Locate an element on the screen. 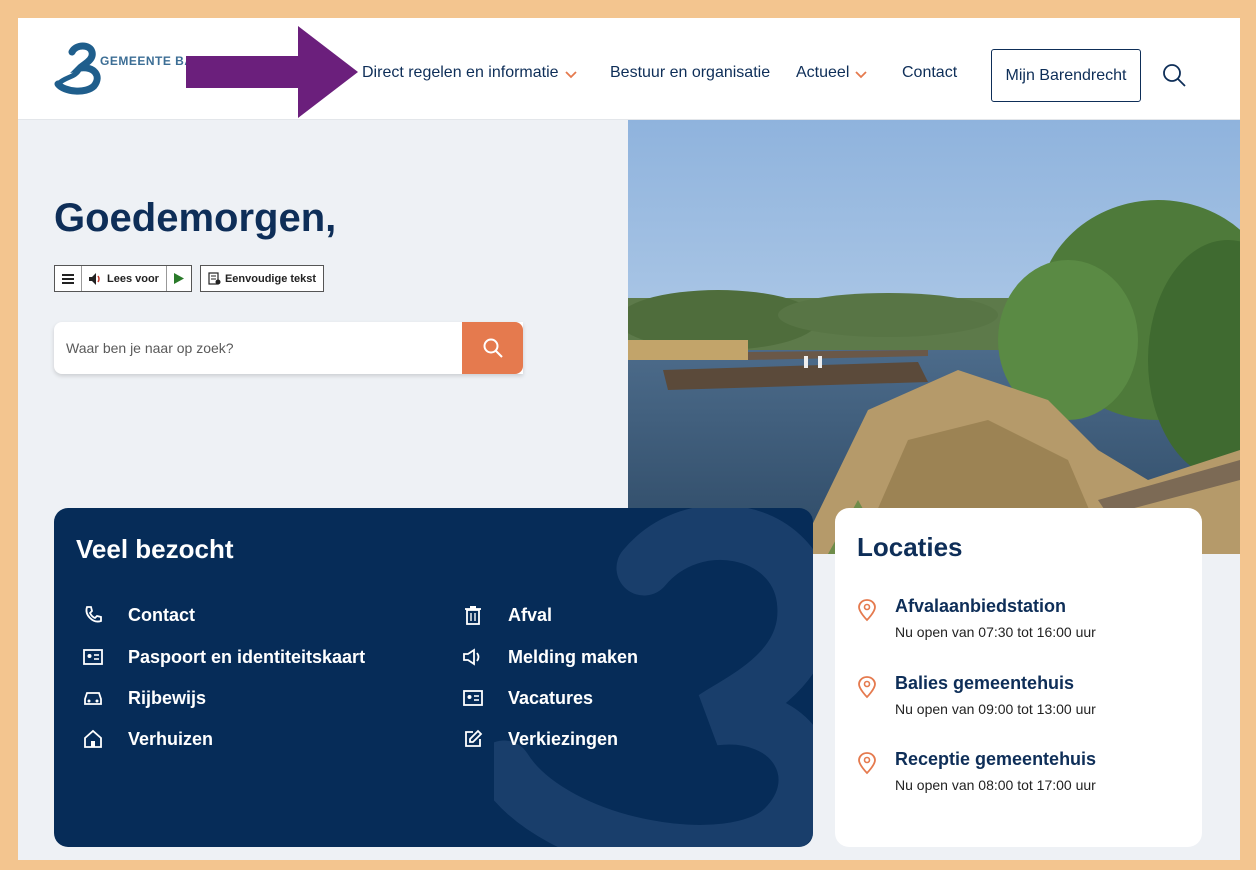 Image resolution: width=1256 pixels, height=870 pixels. locaties-title: Locaties is located at coordinates (910, 547).